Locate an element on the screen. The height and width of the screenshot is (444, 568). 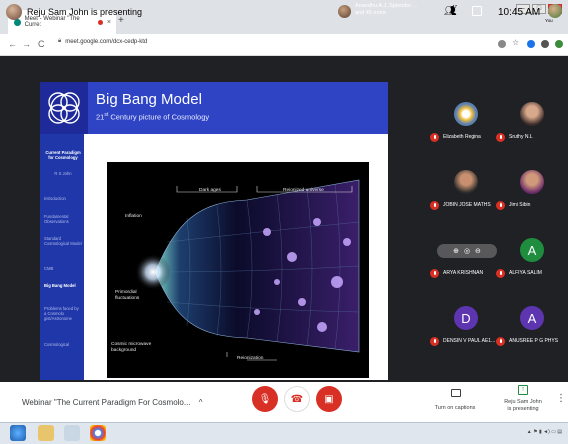
presenting-button-label: Reju Sam John is presenting is located at coordinates (523, 406).